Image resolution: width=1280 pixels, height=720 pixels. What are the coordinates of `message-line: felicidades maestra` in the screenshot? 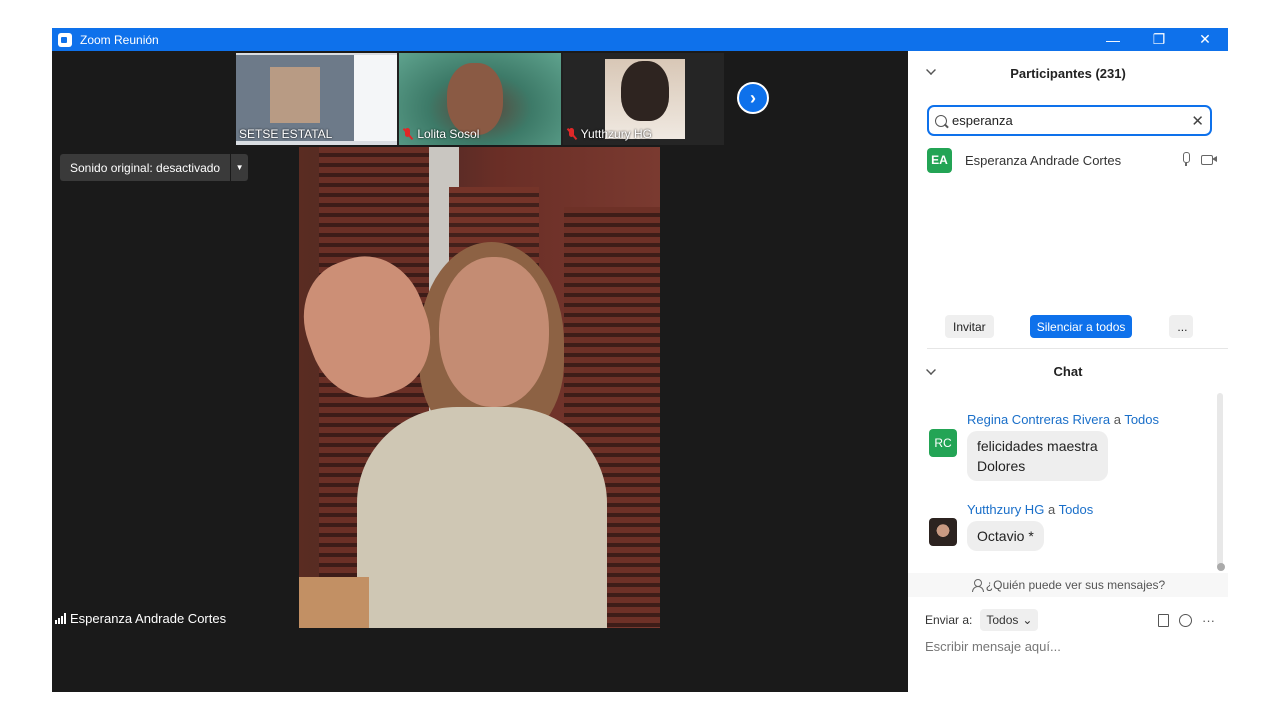 It's located at (1037, 446).